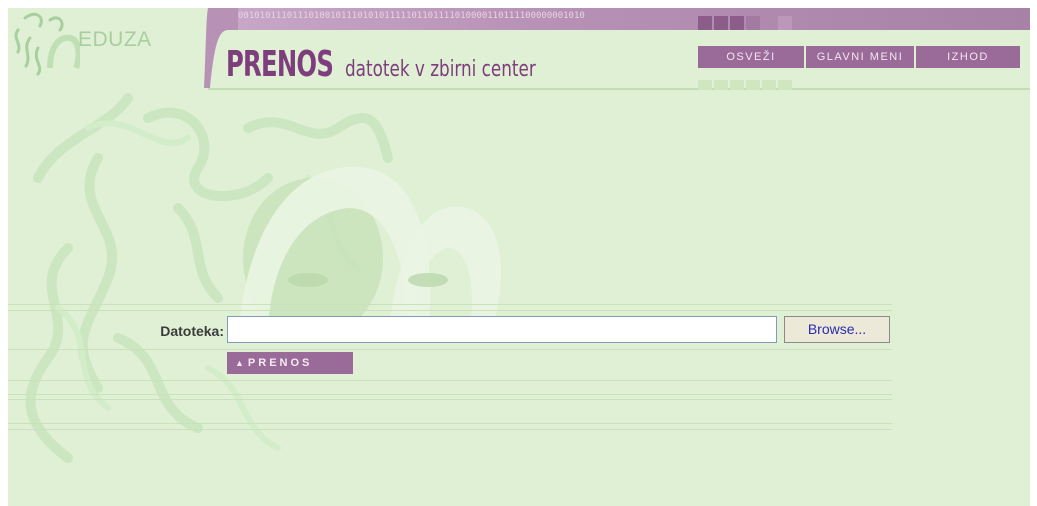 The width and height of the screenshot is (1037, 506). I want to click on upload-button-label: PRENOS, so click(280, 363).